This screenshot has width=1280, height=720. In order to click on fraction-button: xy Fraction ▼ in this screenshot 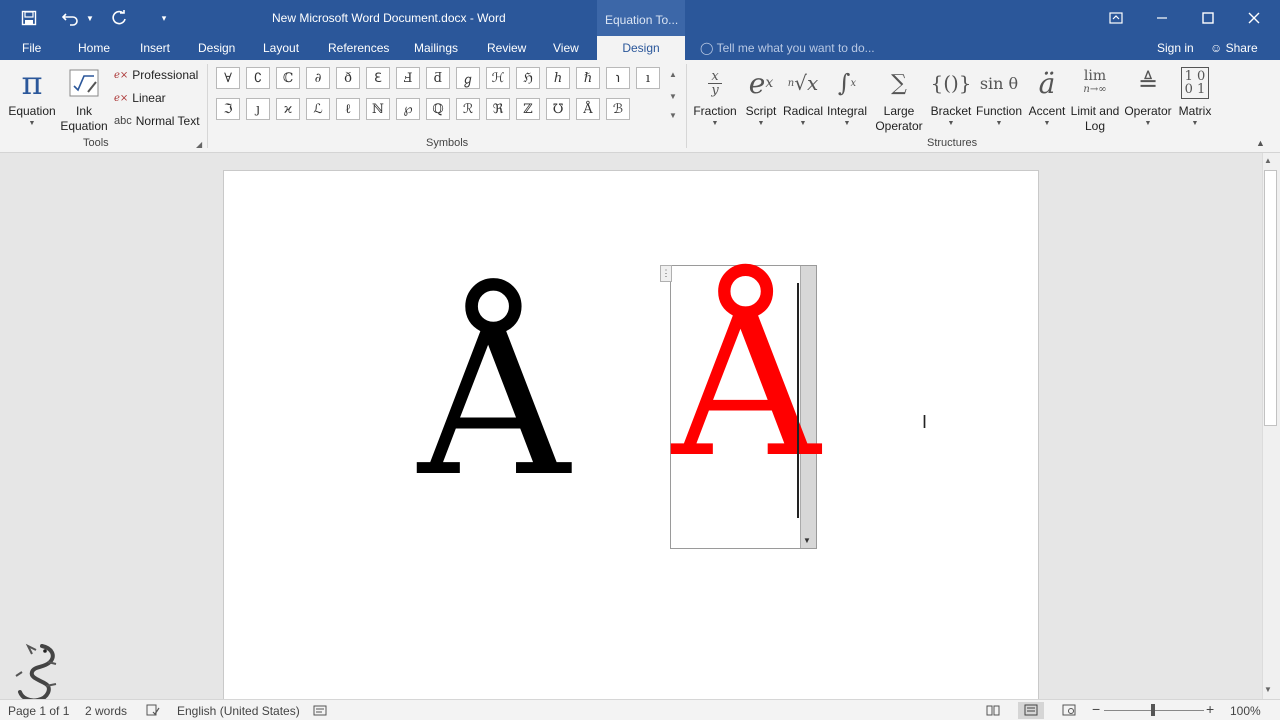, I will do `click(715, 95)`.